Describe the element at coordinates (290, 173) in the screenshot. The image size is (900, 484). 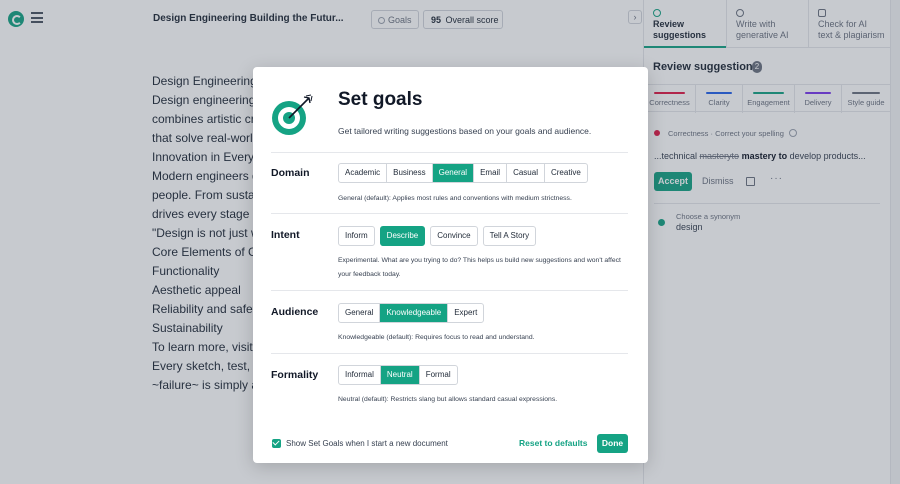
I see `domain-label: Domain` at that location.